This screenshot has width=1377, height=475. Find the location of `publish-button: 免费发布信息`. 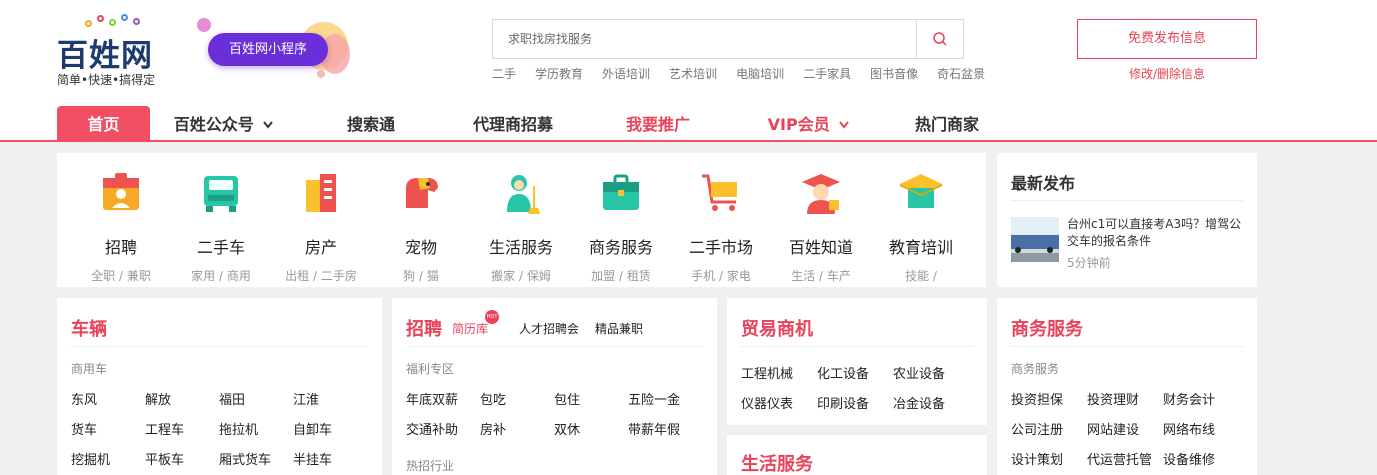

publish-button: 免费发布信息 is located at coordinates (1167, 39).